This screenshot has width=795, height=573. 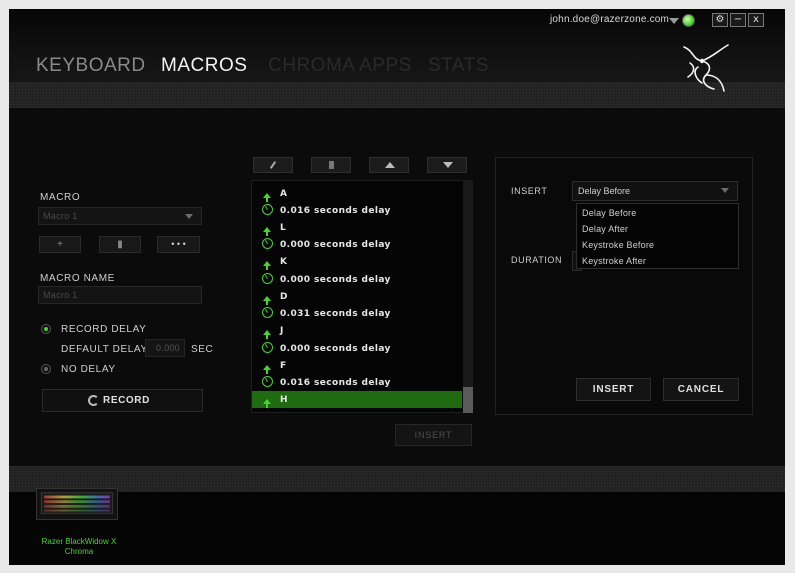 I want to click on triangle-down-icon, so click(x=448, y=165).